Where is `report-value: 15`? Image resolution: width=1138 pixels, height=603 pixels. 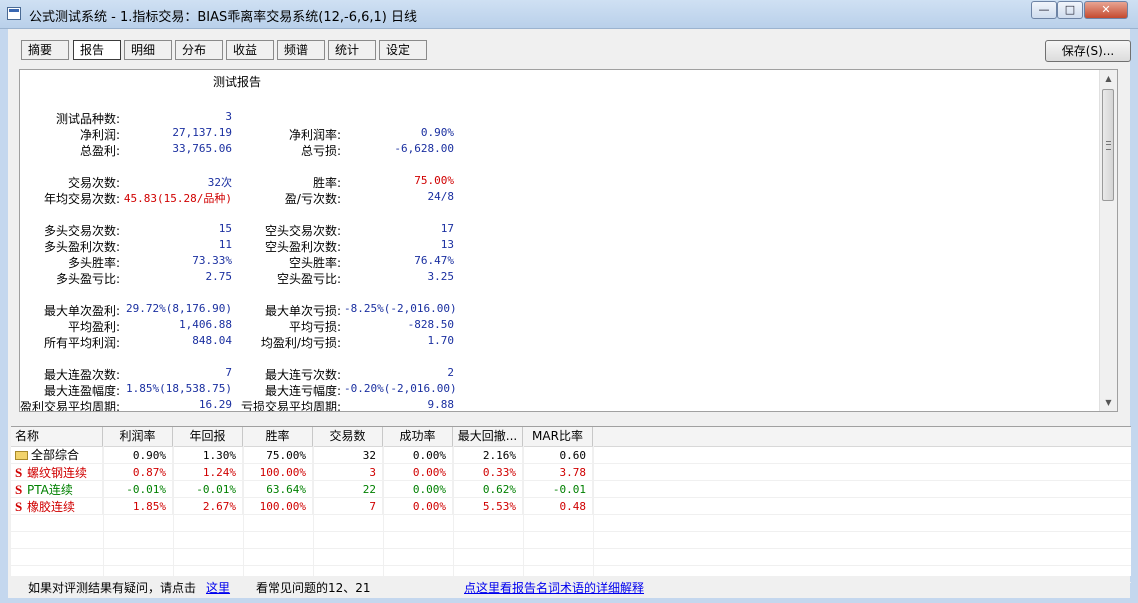
report-value: 15 is located at coordinates (225, 228).